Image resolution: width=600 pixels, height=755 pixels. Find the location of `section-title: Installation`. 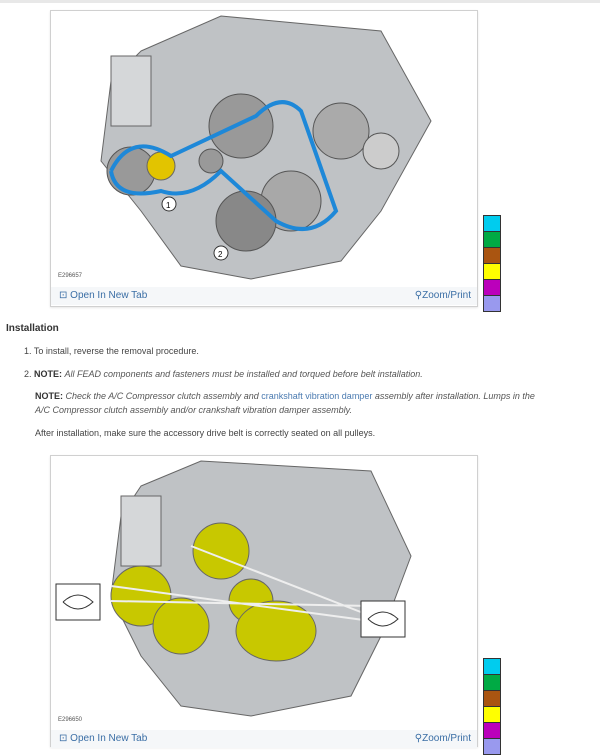

section-title: Installation is located at coordinates (32, 328).